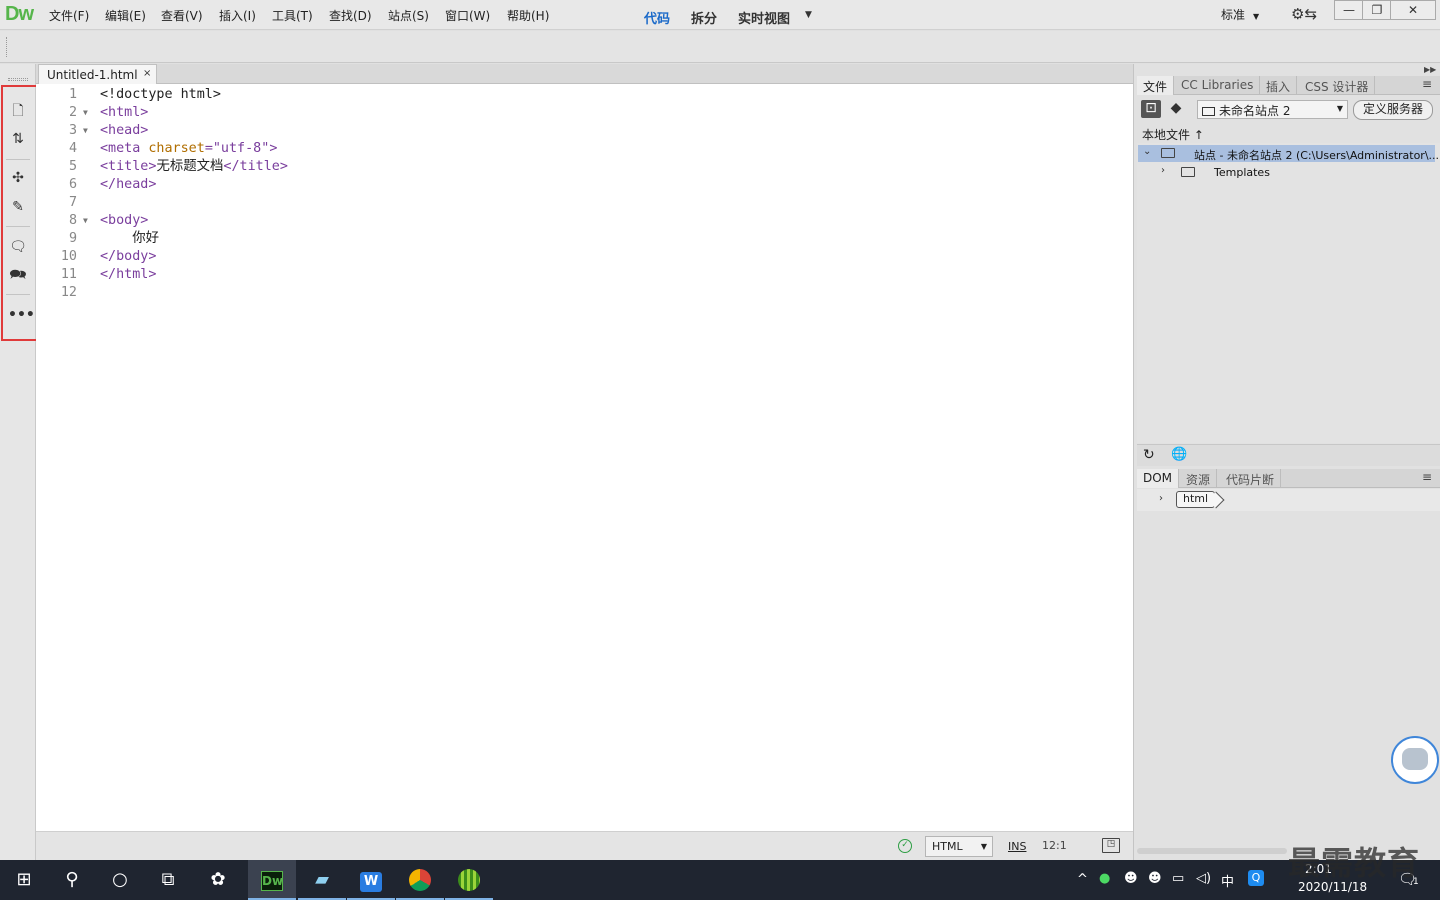 The height and width of the screenshot is (900, 1440). Describe the element at coordinates (147, 73) in the screenshot. I see `close-tab-icon: ×` at that location.